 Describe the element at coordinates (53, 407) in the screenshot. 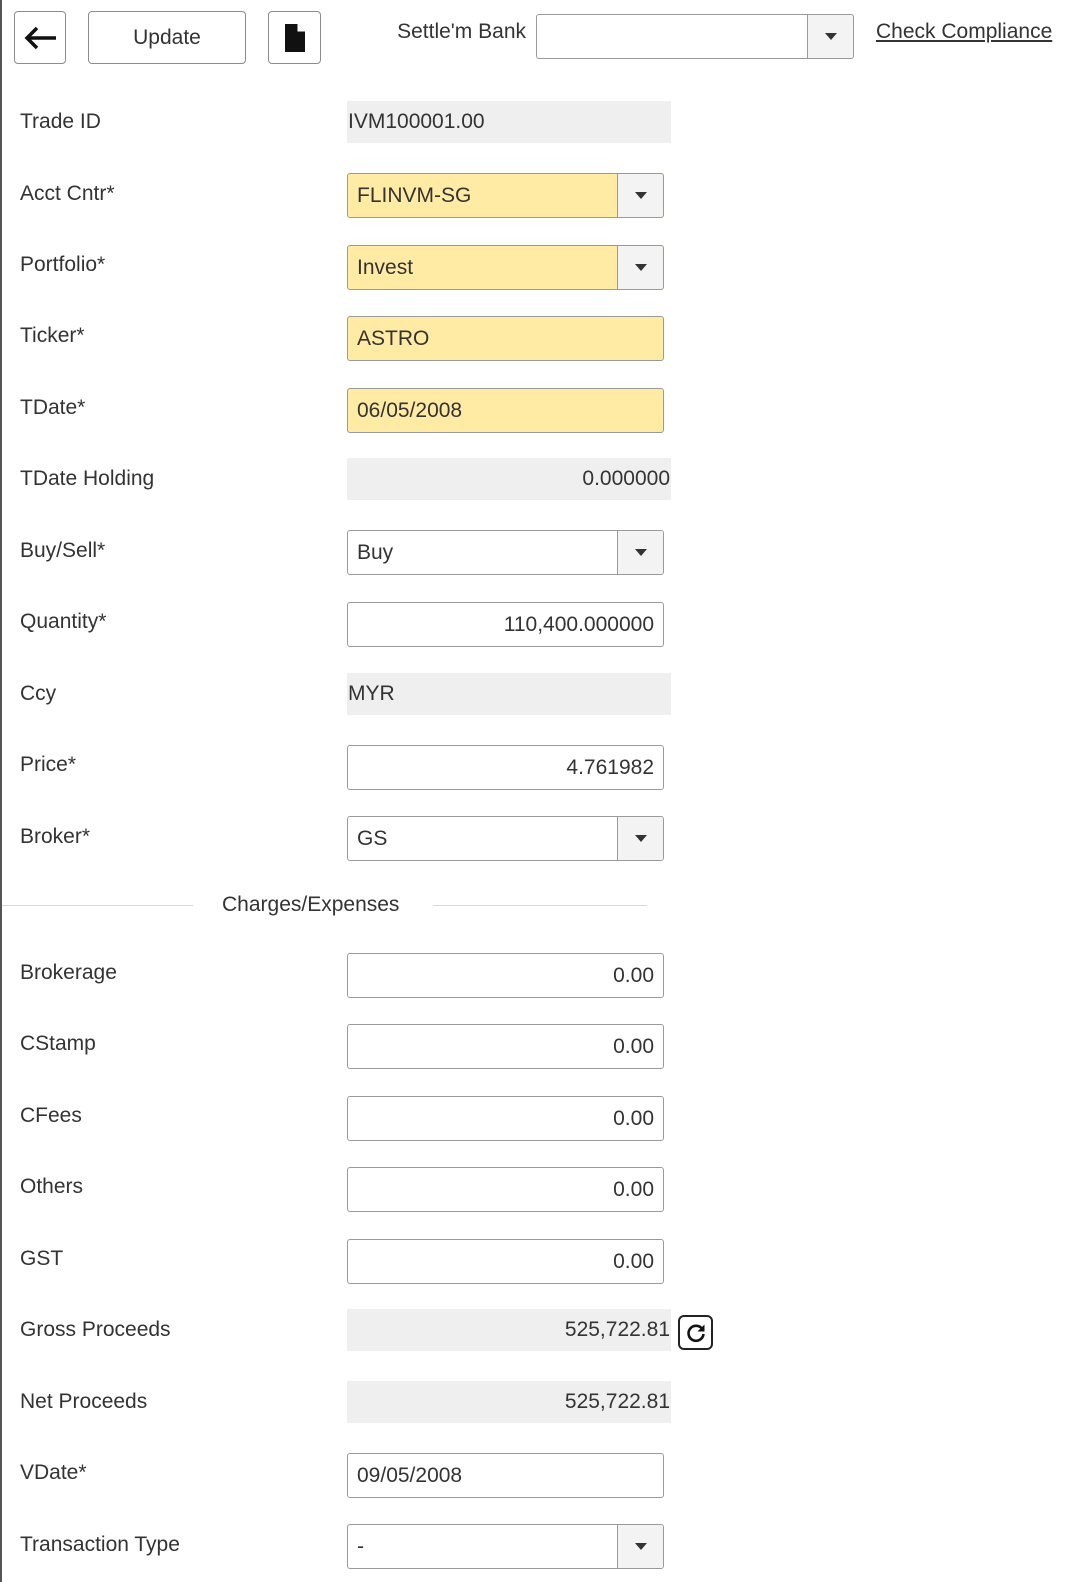

I see `tdate-label: TDate*` at that location.